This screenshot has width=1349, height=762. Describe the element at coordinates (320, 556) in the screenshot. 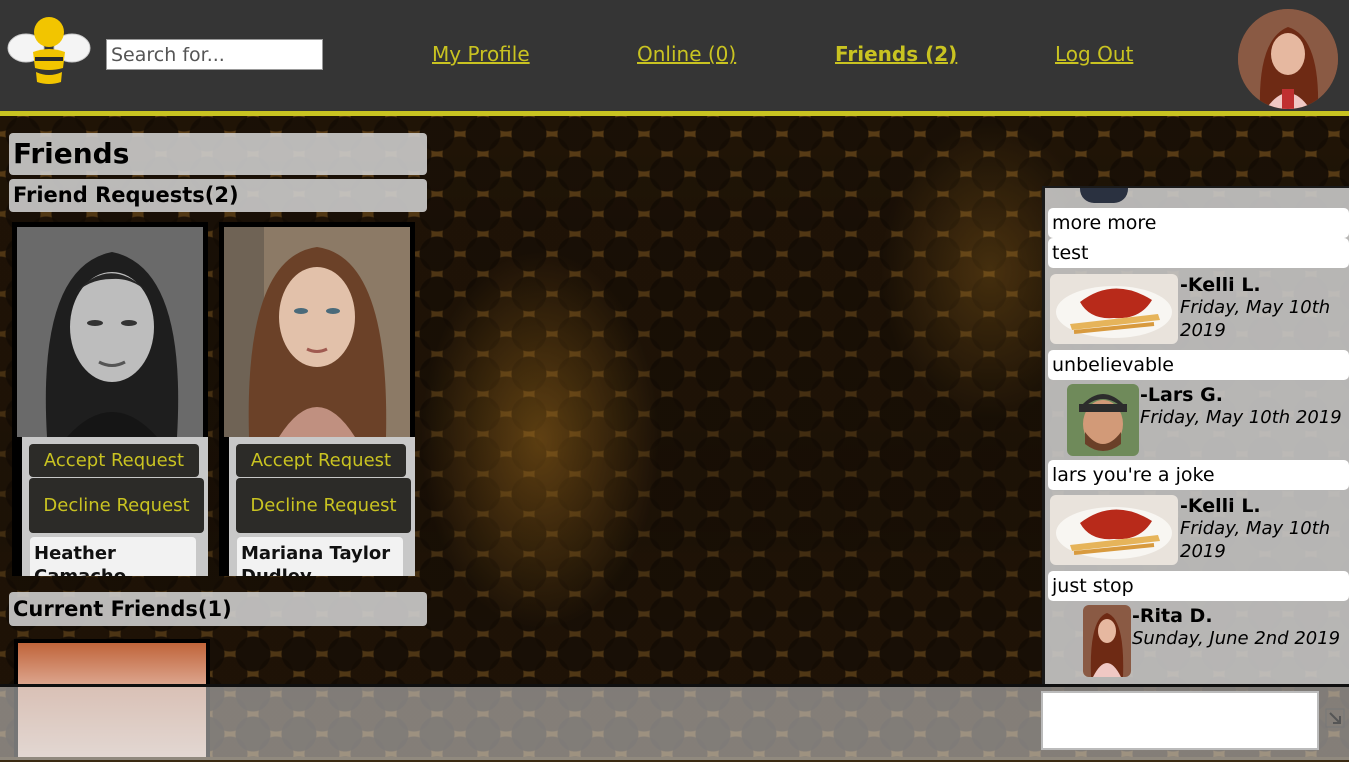

I see `requester-name: Mariana Taylor Dudley` at that location.